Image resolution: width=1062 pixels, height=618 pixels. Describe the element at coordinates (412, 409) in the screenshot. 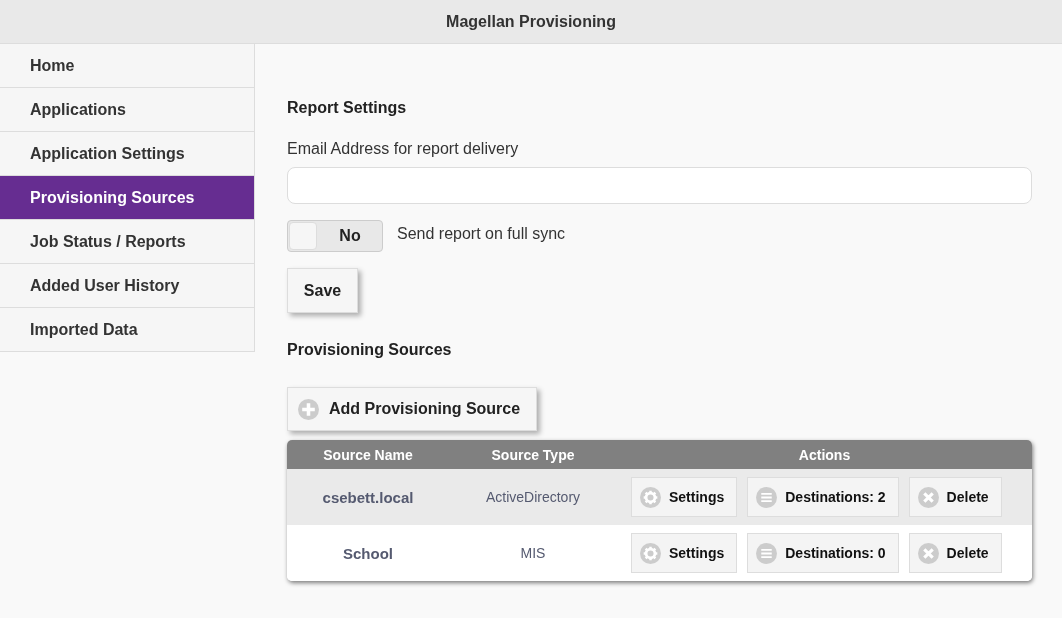

I see `add-source-button: Add Provisioning Source` at that location.